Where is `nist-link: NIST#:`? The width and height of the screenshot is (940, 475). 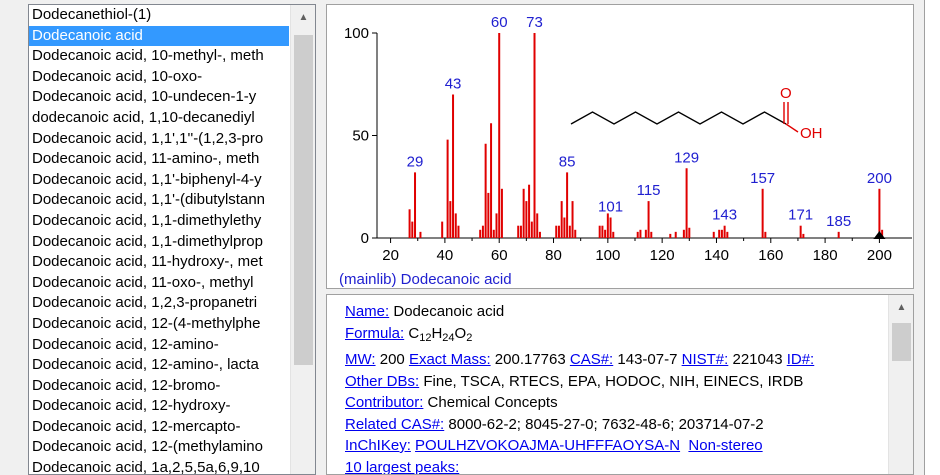
nist-link: NIST#: is located at coordinates (705, 359).